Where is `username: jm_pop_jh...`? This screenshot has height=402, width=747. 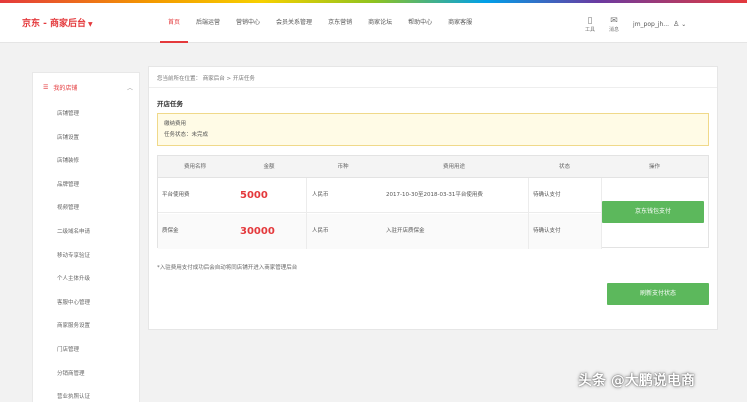 username: jm_pop_jh... is located at coordinates (651, 24).